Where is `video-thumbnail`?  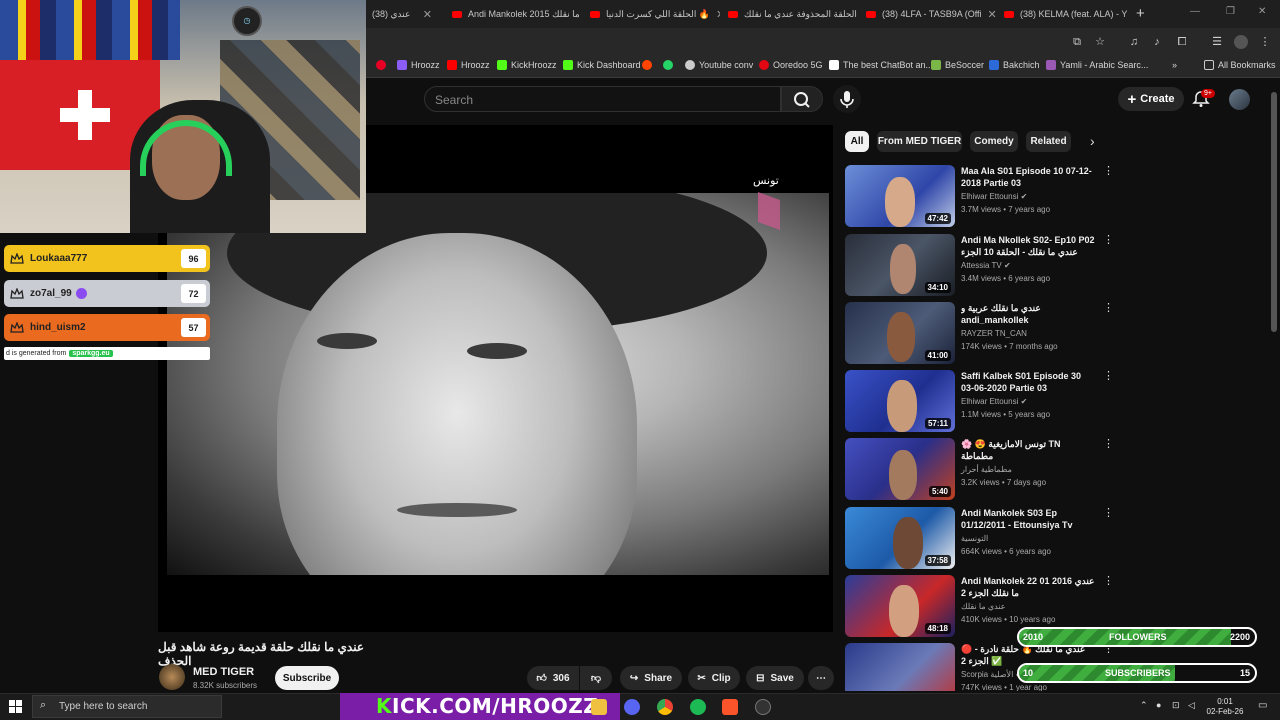
video-thumbnail is located at coordinates (900, 667).